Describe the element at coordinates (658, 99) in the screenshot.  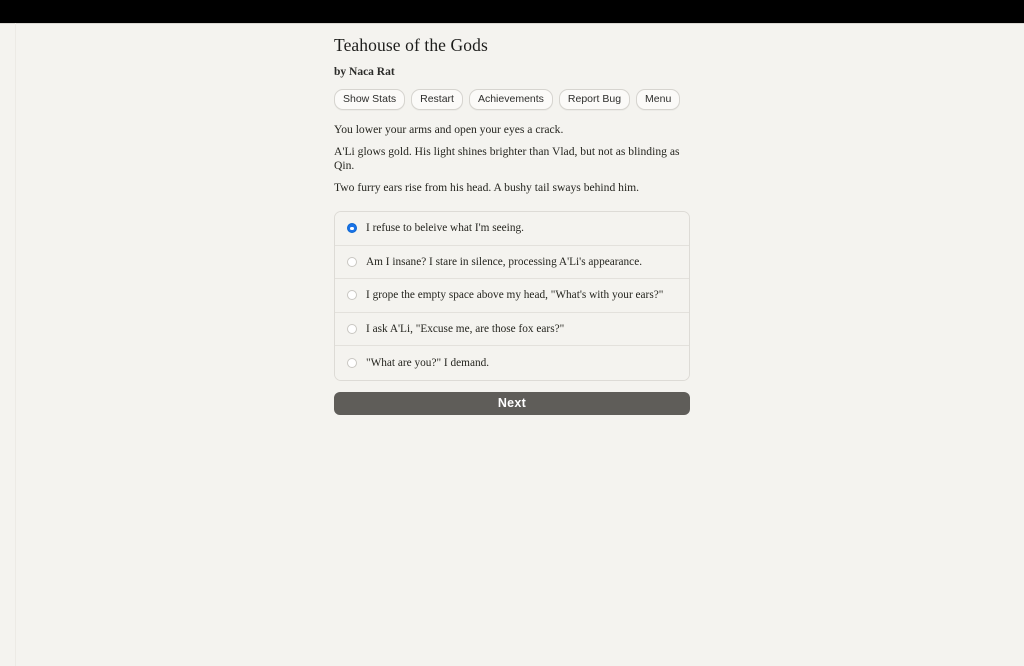
I see `menu-button: Menu` at that location.